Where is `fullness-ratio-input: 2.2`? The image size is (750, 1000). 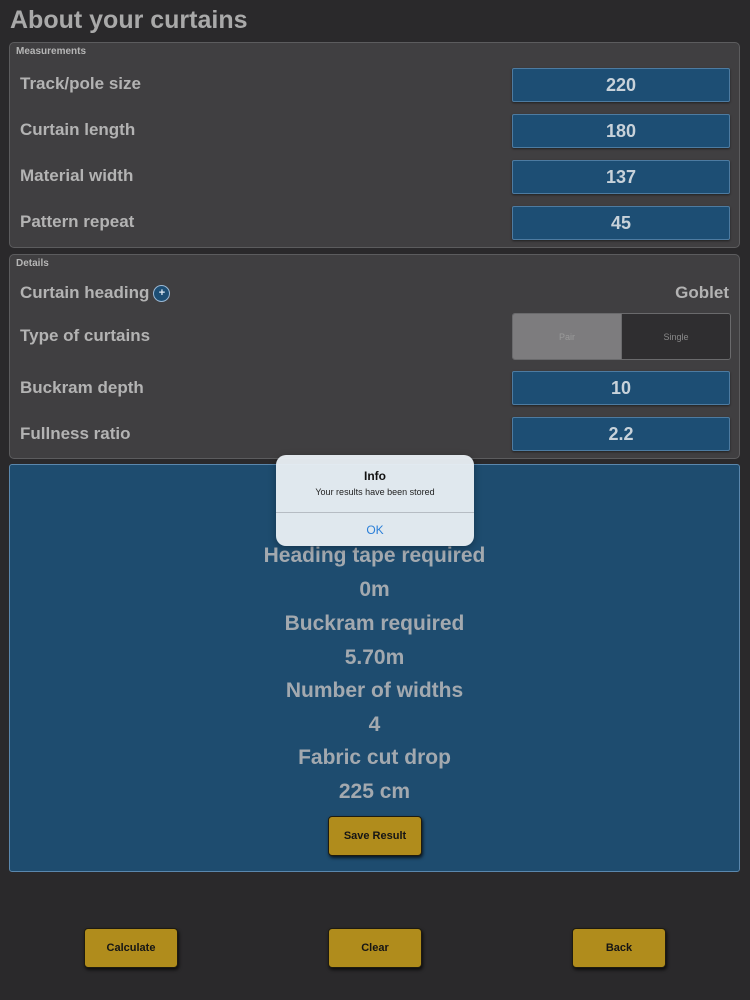 fullness-ratio-input: 2.2 is located at coordinates (621, 434).